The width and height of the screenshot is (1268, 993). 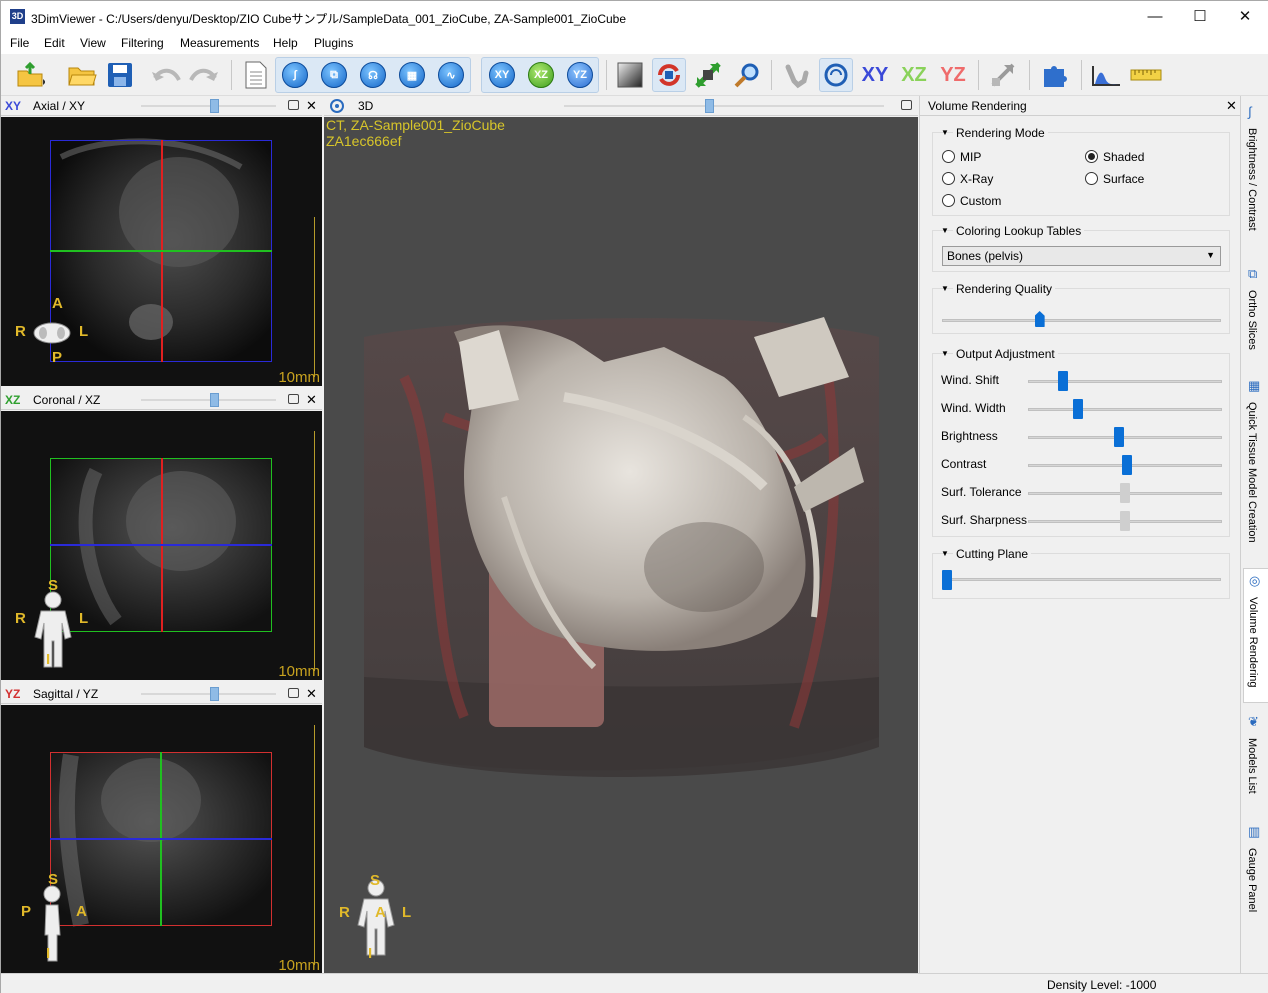 What do you see at coordinates (84, 331) in the screenshot?
I see `axial-orient-left: L` at bounding box center [84, 331].